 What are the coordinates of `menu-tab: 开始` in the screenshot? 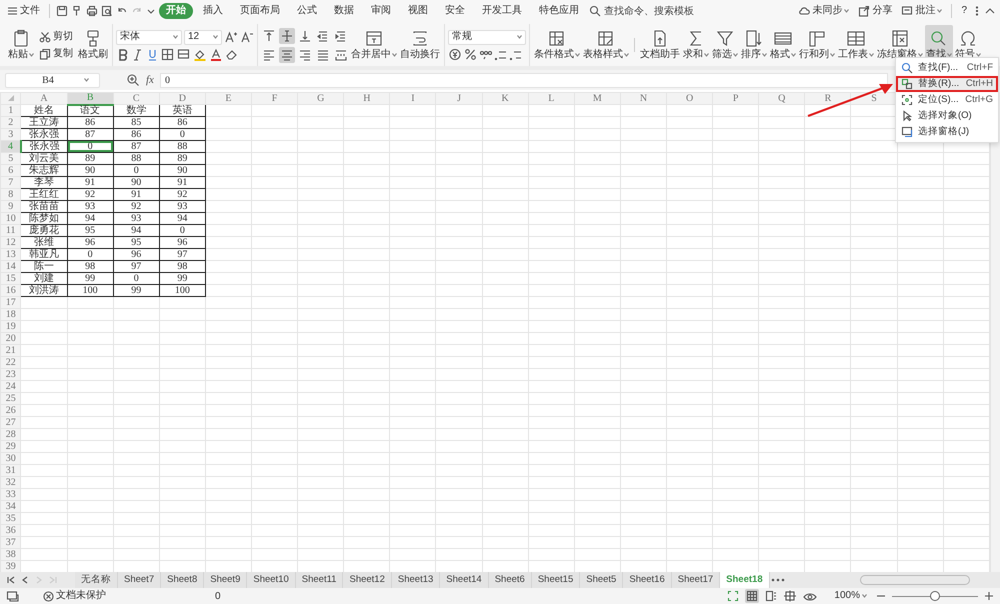 It's located at (176, 11).